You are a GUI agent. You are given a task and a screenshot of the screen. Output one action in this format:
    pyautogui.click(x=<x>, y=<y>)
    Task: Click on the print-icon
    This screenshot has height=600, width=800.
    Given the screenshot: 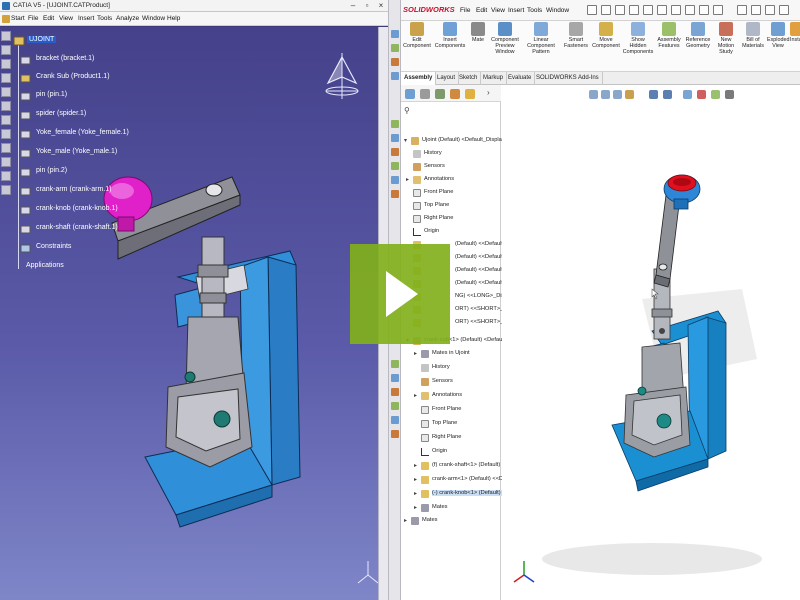 What is the action you would take?
    pyautogui.click(x=648, y=10)
    